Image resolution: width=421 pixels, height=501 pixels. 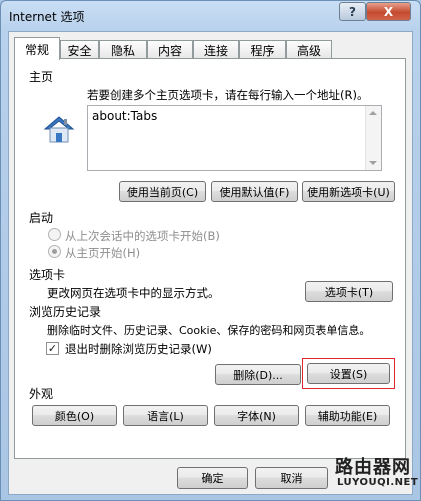 What do you see at coordinates (228, 95) in the screenshot?
I see `homepage-instruction: 若要创建多个主页选项卡，请在每行输入一个地址(R)。` at bounding box center [228, 95].